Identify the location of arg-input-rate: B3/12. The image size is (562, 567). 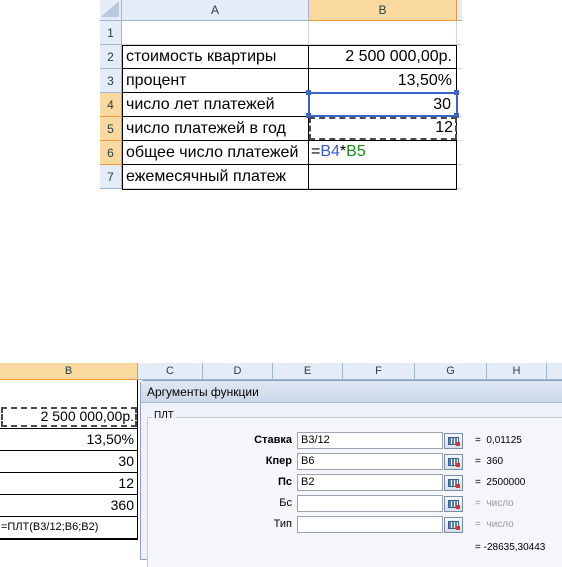
(370, 440).